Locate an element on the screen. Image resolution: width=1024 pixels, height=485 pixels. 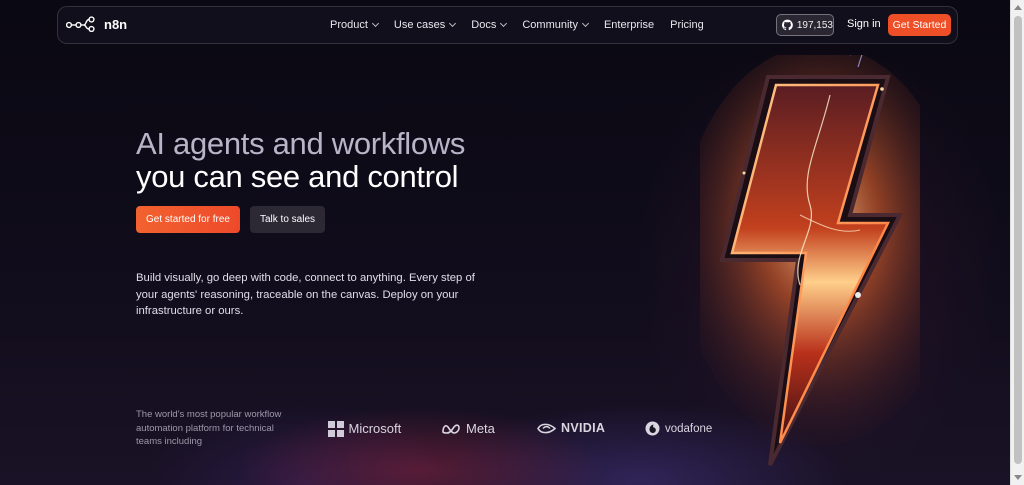
menu-item-label: Docs is located at coordinates (484, 25).